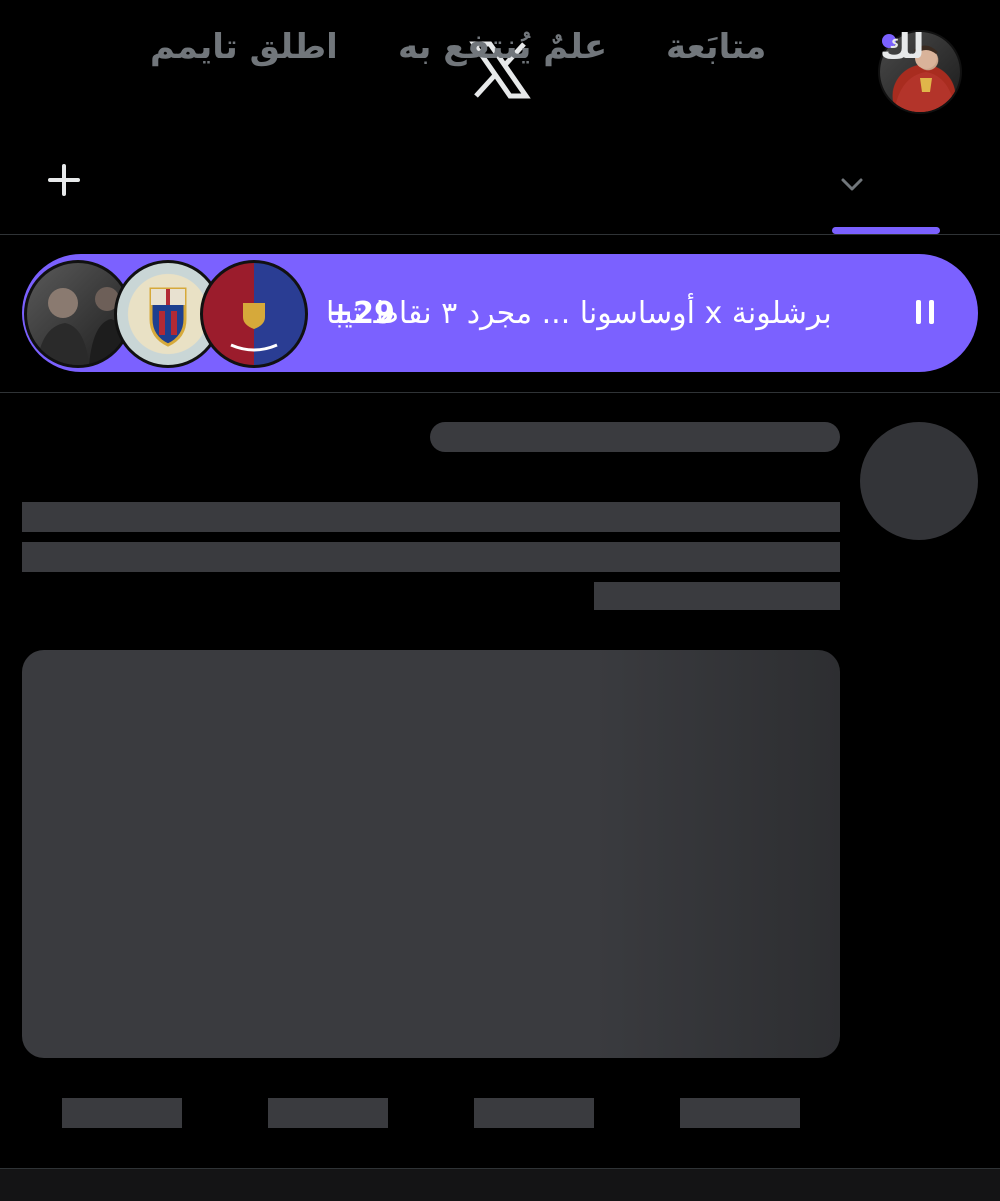 This screenshot has height=1201, width=1000. Describe the element at coordinates (919, 481) in the screenshot. I see `skeleton-avatar` at that location.